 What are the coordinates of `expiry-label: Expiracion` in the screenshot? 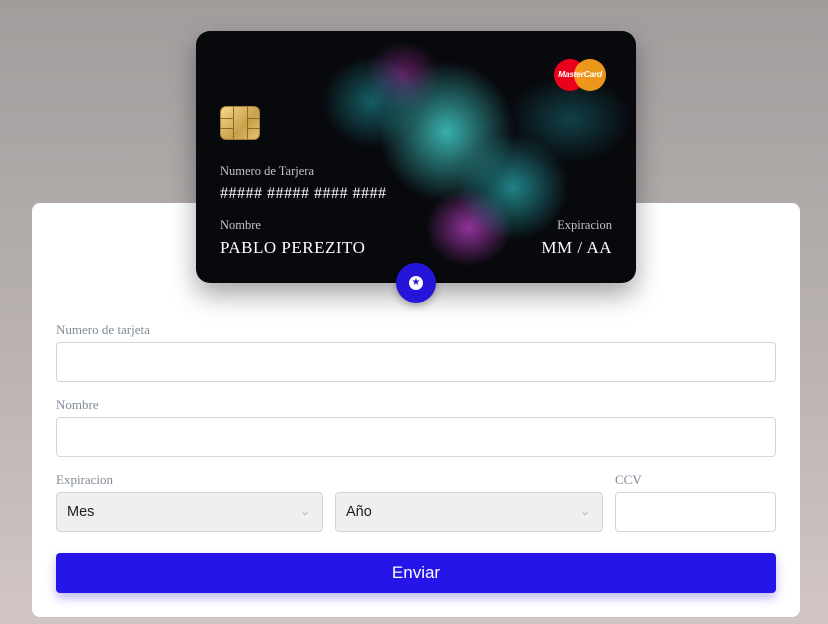 It's located at (85, 479).